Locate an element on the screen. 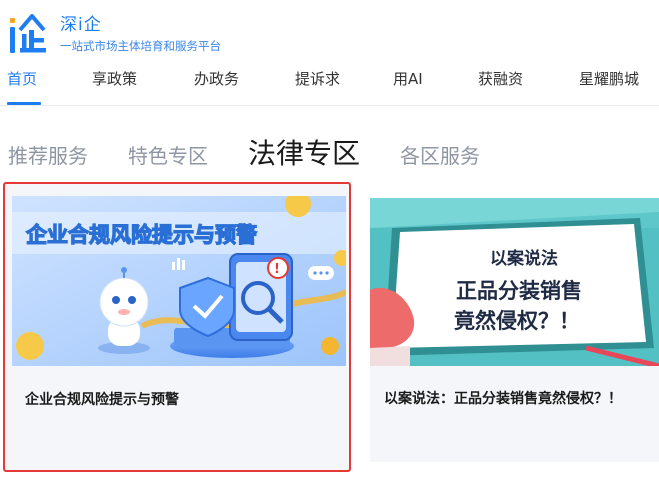 This screenshot has height=495, width=659. card-title: 企业合规风险提示与预警 is located at coordinates (102, 399).